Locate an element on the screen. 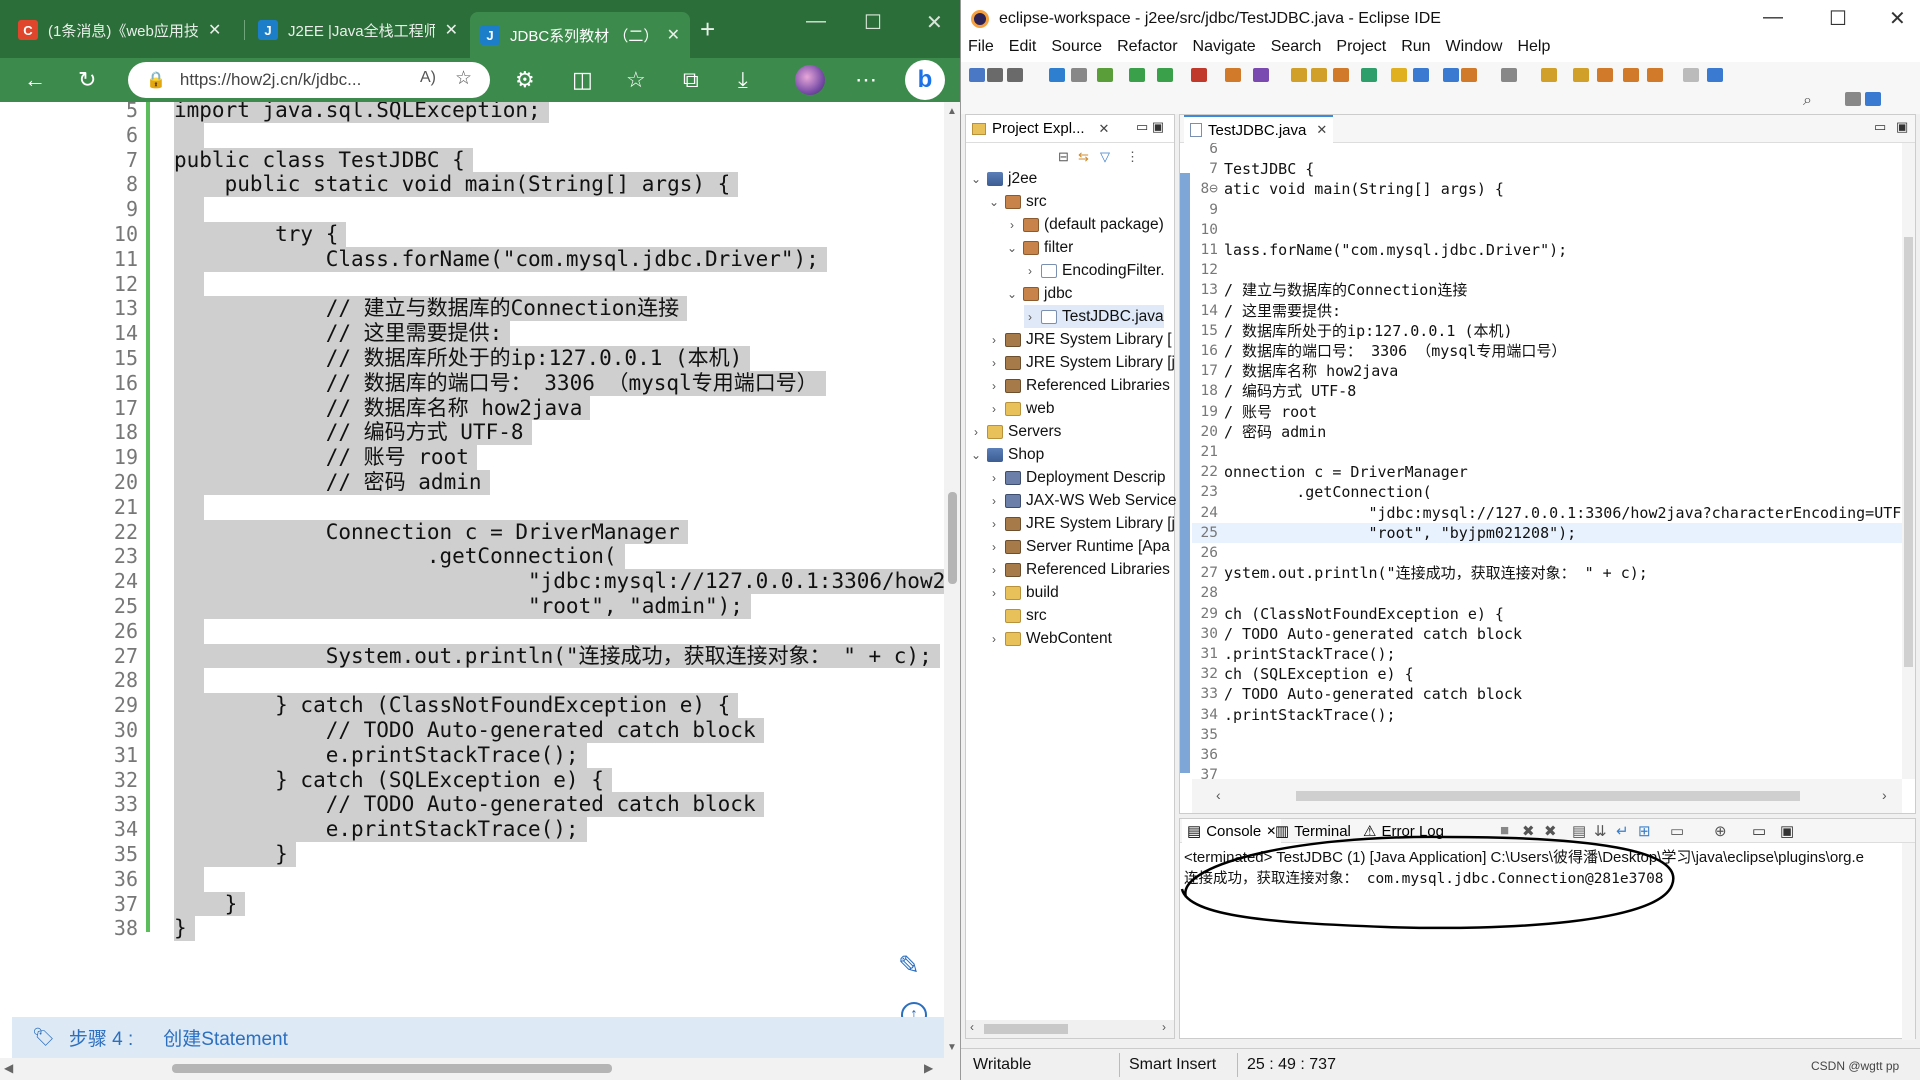  collections-icon: ⧉ is located at coordinates (691, 80).